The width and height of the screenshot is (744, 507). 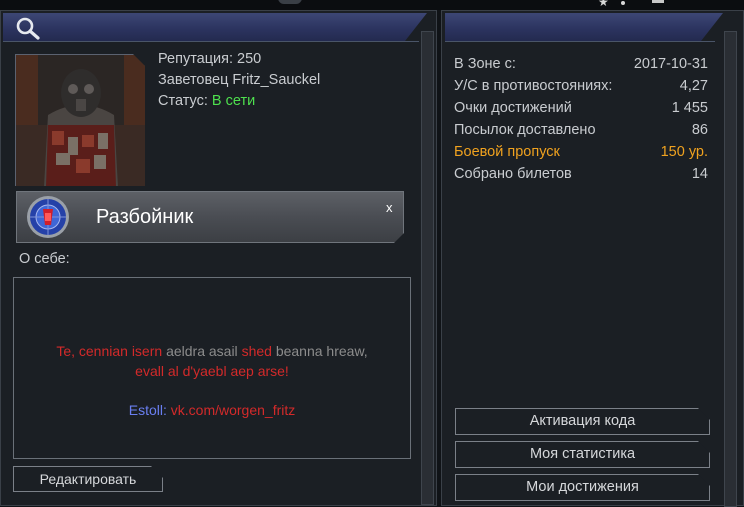 I want to click on close-icon: x, so click(x=389, y=207).